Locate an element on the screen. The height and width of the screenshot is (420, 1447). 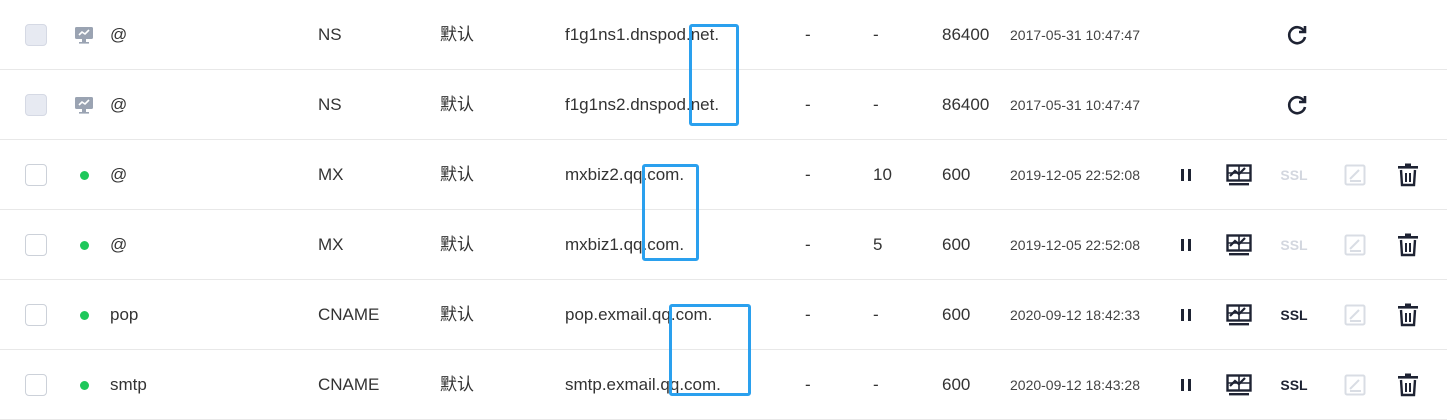
highlight-box-ns is located at coordinates (714, 75).